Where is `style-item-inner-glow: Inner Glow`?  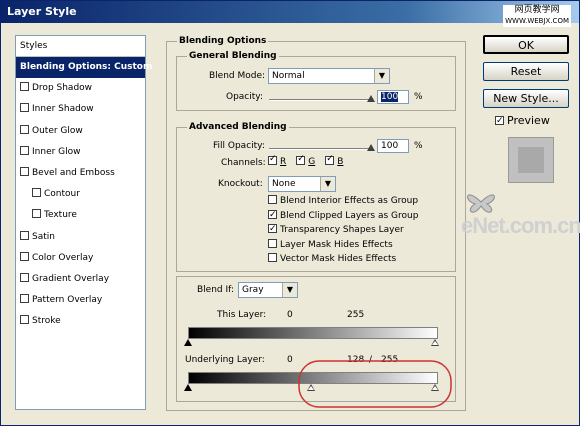
style-item-inner-glow: Inner Glow is located at coordinates (80, 152).